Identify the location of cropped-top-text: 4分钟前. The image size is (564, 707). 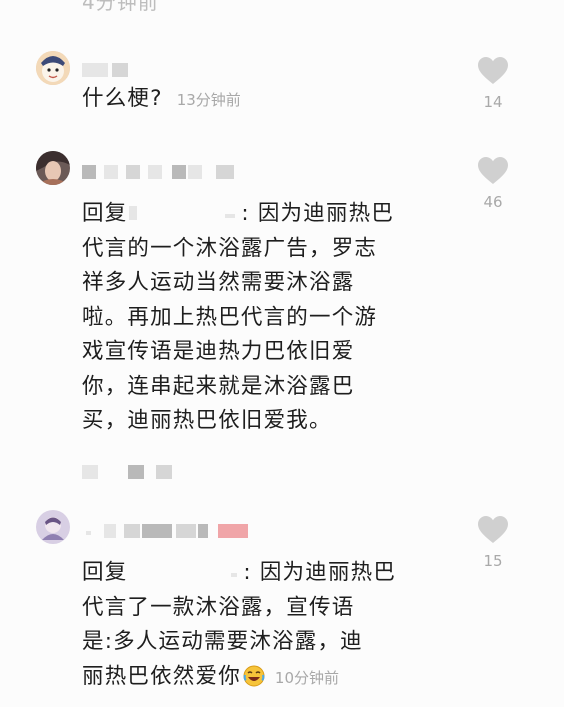
(120, 7).